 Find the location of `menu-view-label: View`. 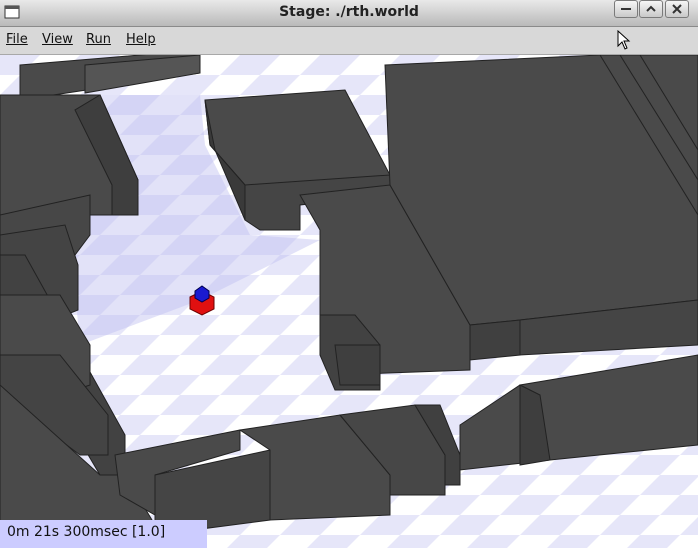

menu-view-label: View is located at coordinates (57, 39).